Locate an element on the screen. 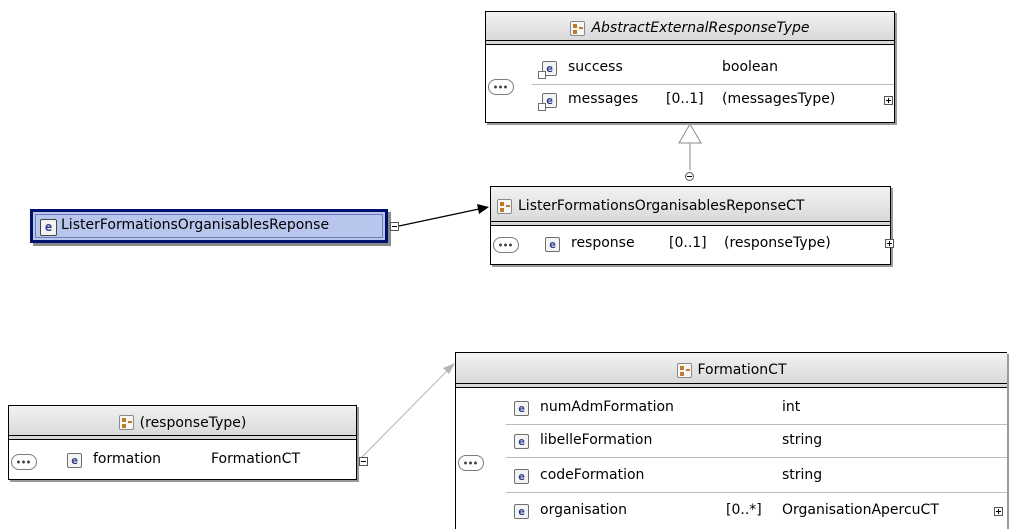  root-element: e ListerFormationsOrganisablesReponse is located at coordinates (209, 226).